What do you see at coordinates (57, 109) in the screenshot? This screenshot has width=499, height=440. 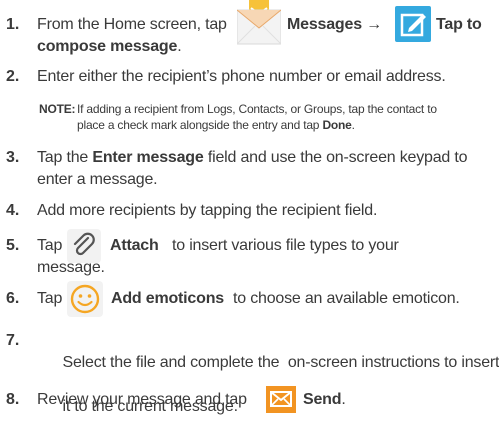 I see `note-label: NOTE:` at bounding box center [57, 109].